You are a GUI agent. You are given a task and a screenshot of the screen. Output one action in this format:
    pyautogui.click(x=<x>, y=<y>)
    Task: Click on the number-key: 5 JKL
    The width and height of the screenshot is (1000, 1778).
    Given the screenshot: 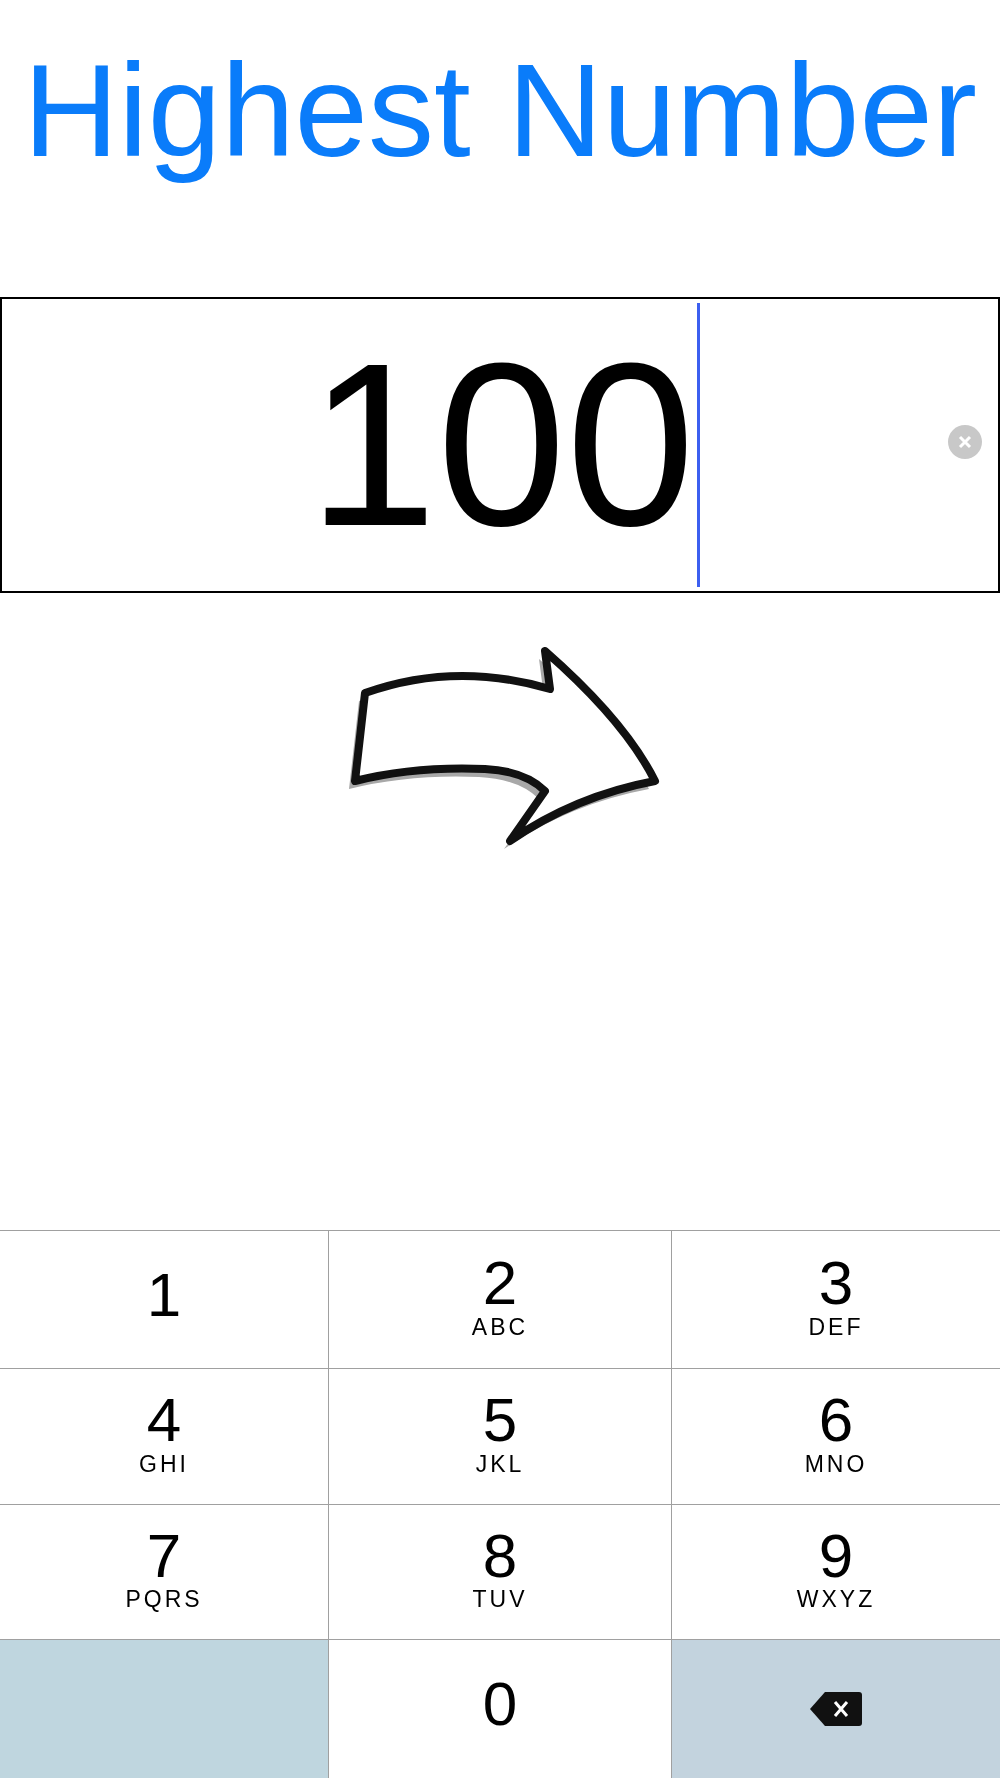 What is the action you would take?
    pyautogui.click(x=500, y=1437)
    